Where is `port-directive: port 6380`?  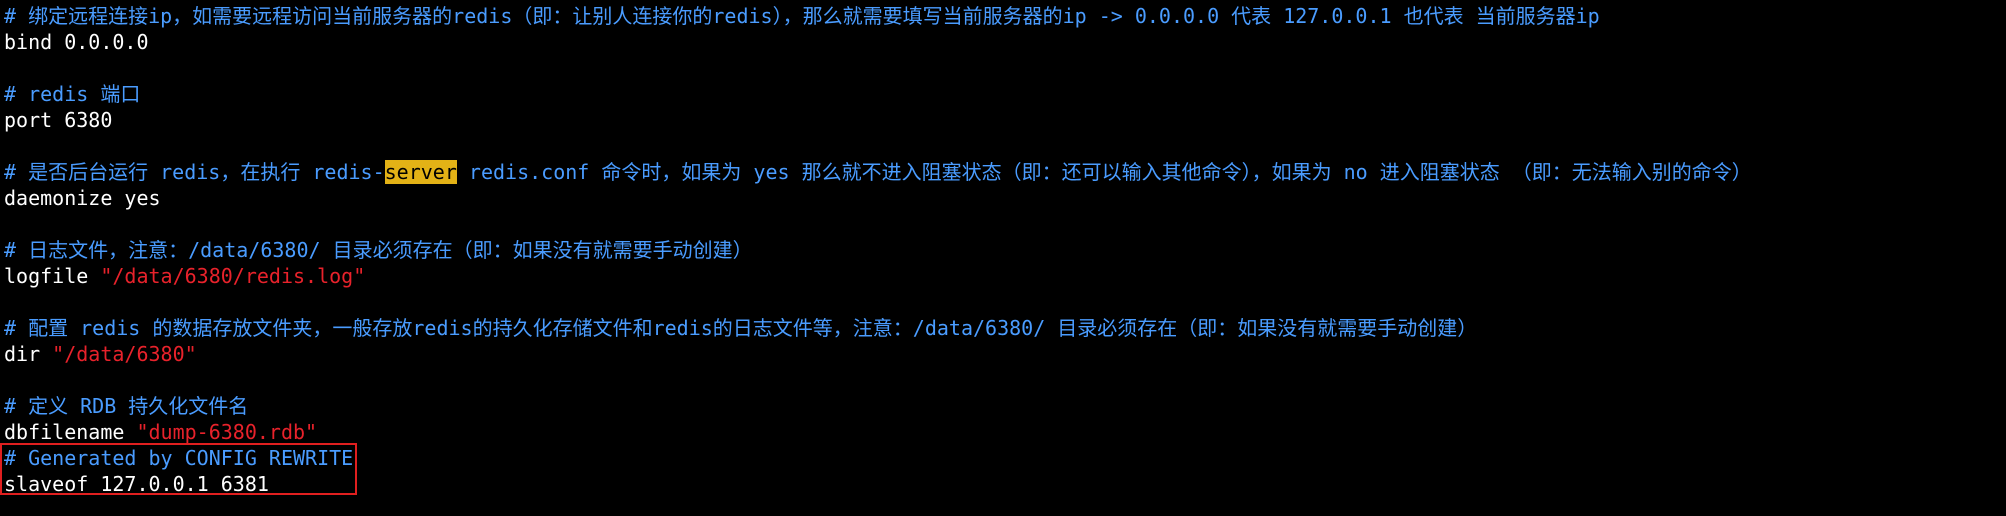
port-directive: port 6380 is located at coordinates (58, 120).